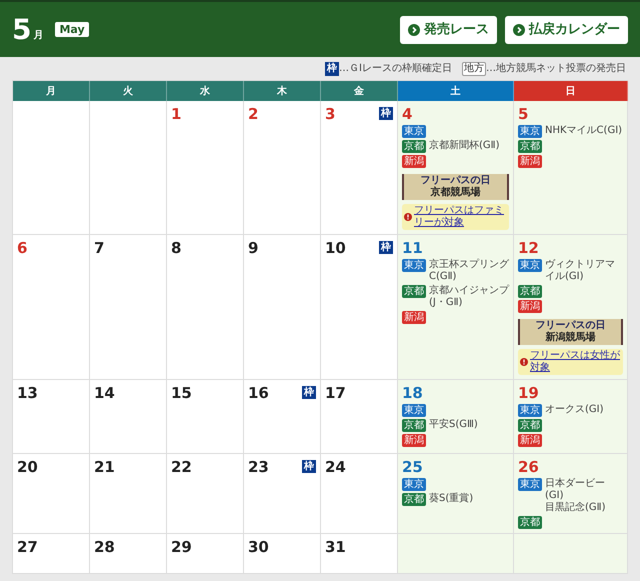  I want to click on day-number: 28, so click(104, 547).